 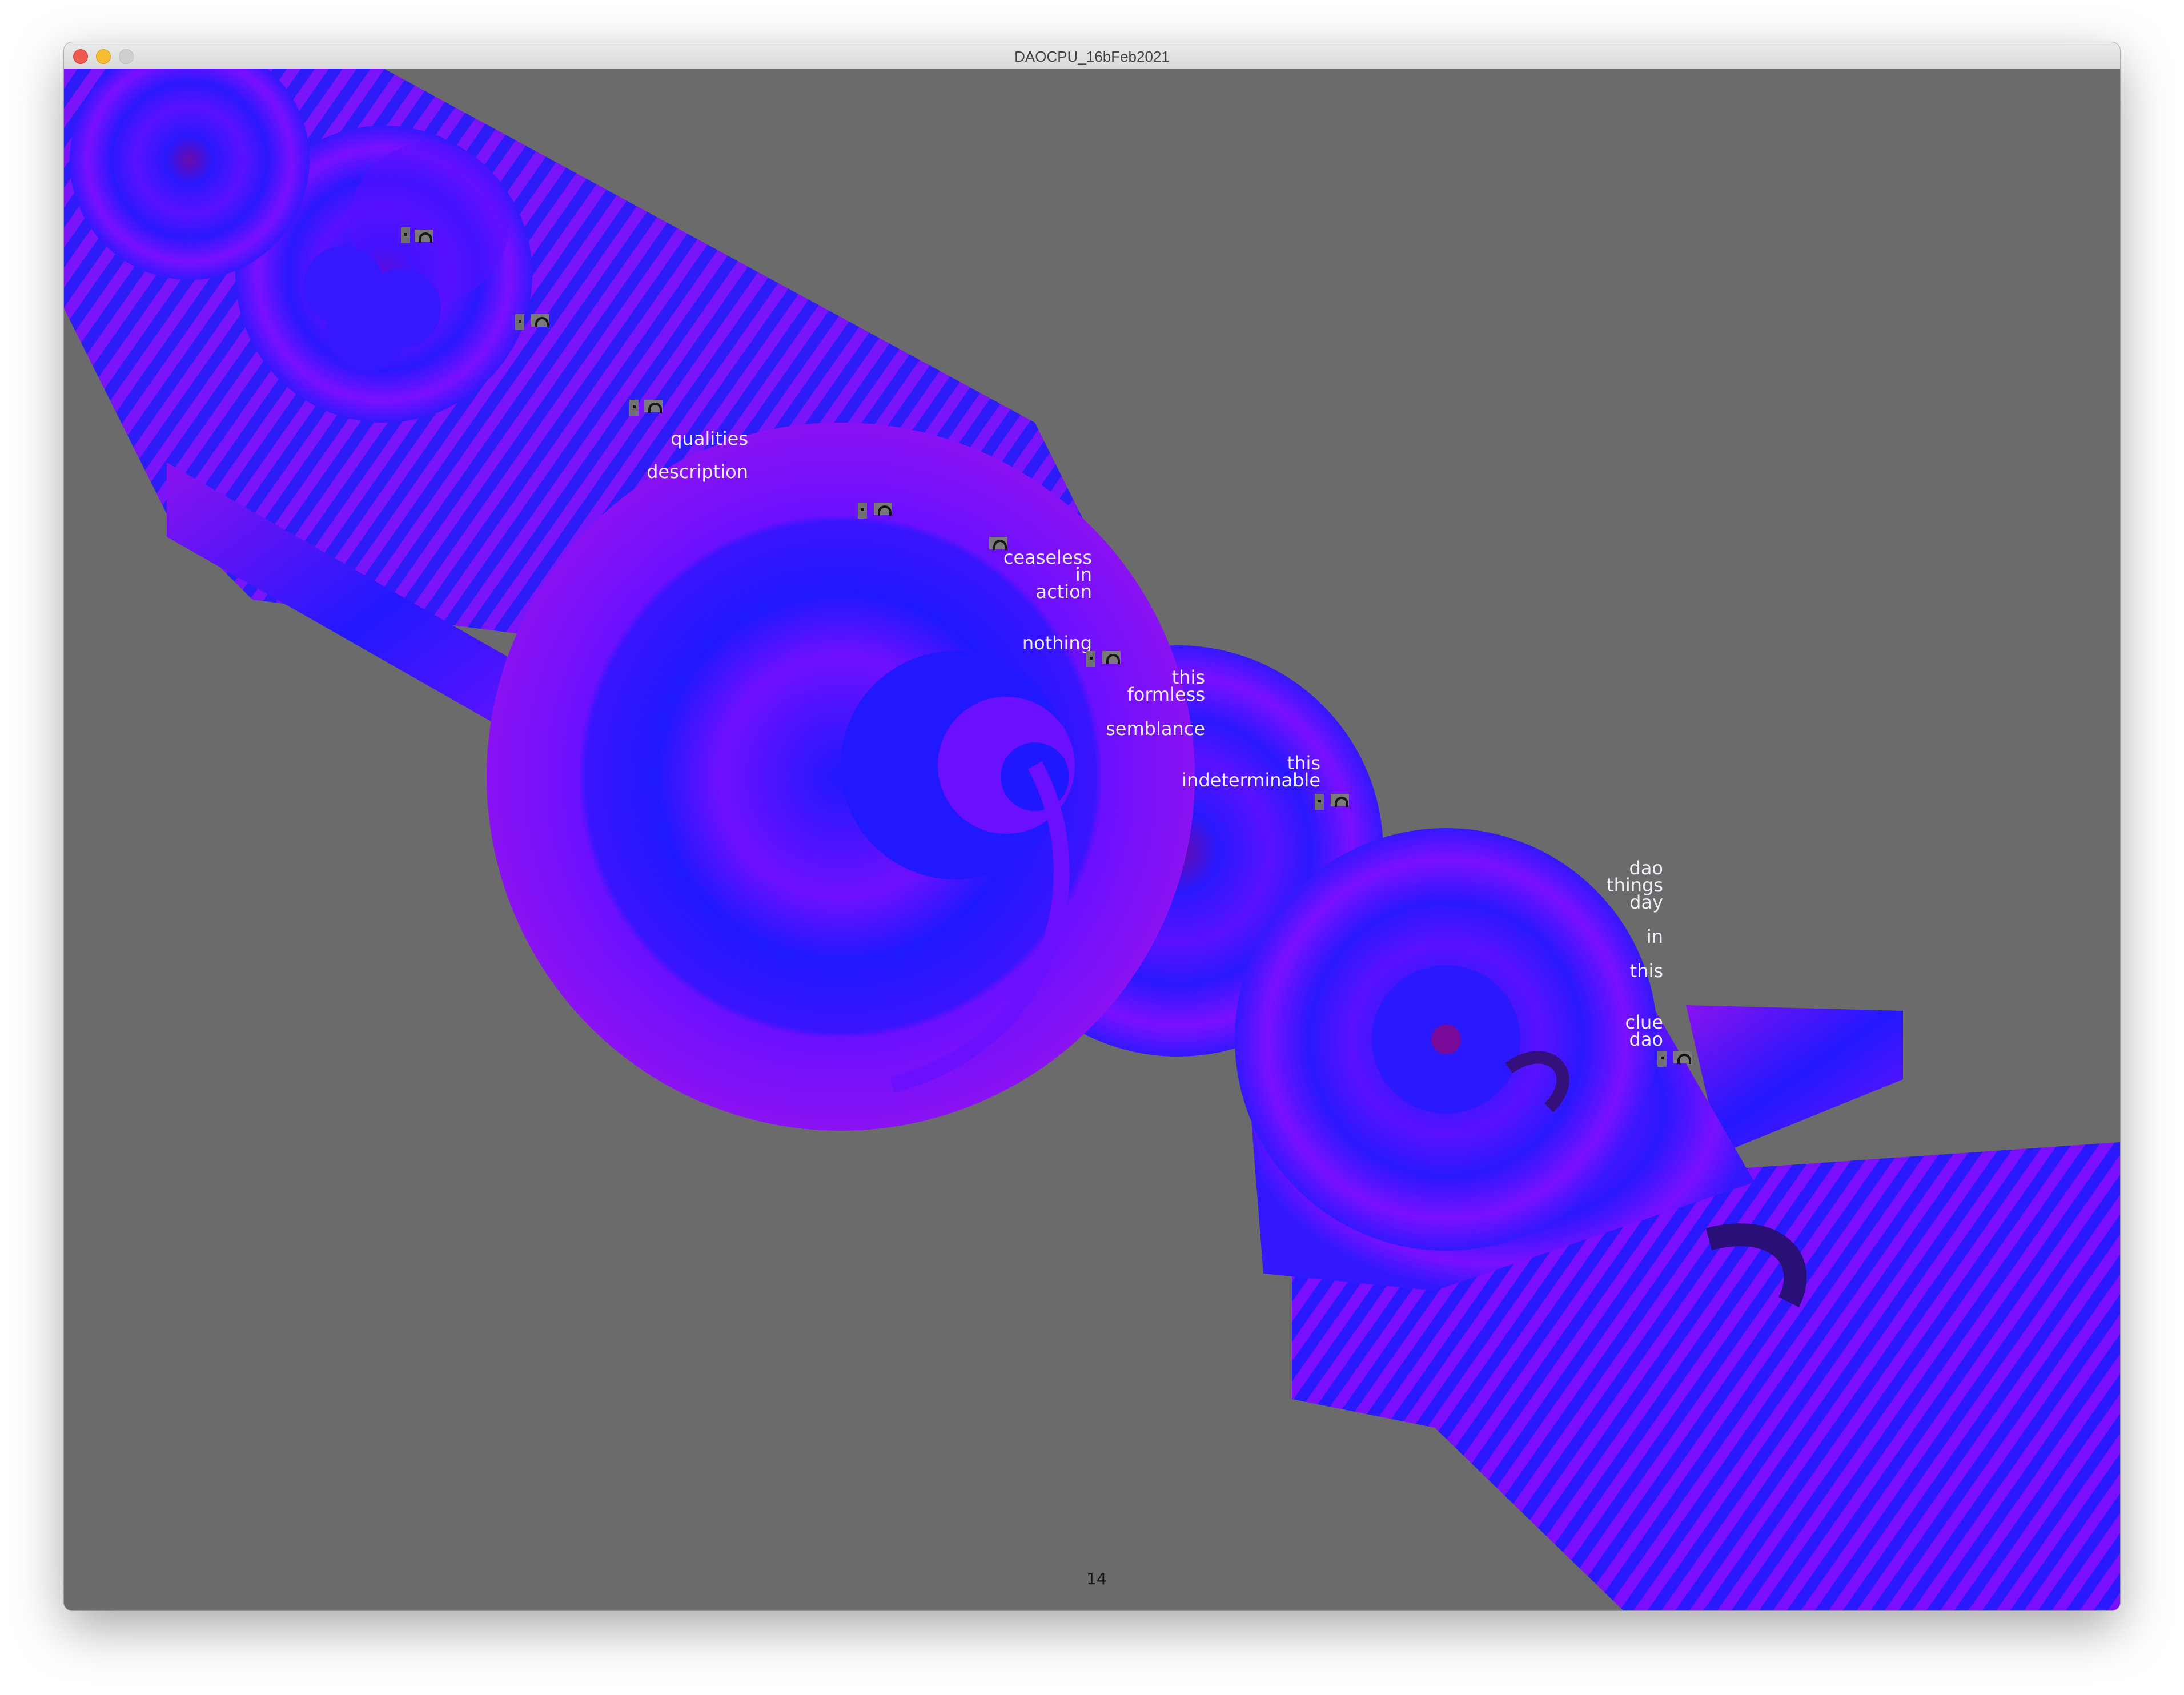 I want to click on word-day: day, so click(x=1646, y=902).